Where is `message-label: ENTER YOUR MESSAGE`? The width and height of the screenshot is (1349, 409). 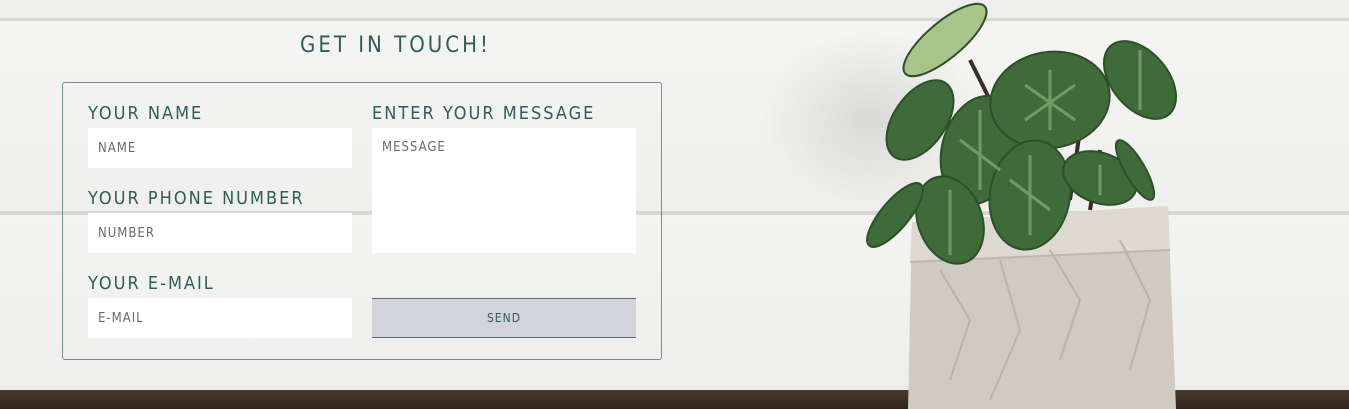 message-label: ENTER YOUR MESSAGE is located at coordinates (484, 113).